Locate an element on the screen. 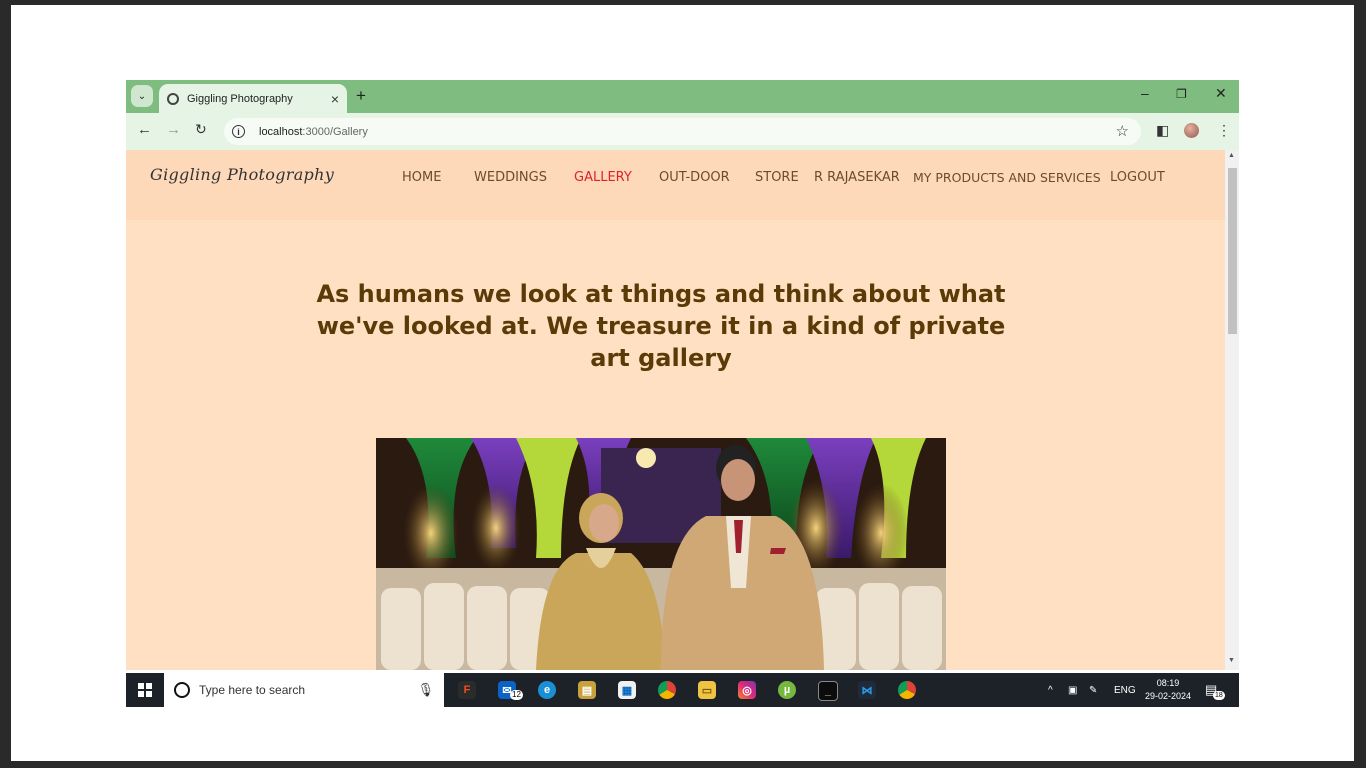  menu-dots-icon: ⋮ is located at coordinates (1224, 130).